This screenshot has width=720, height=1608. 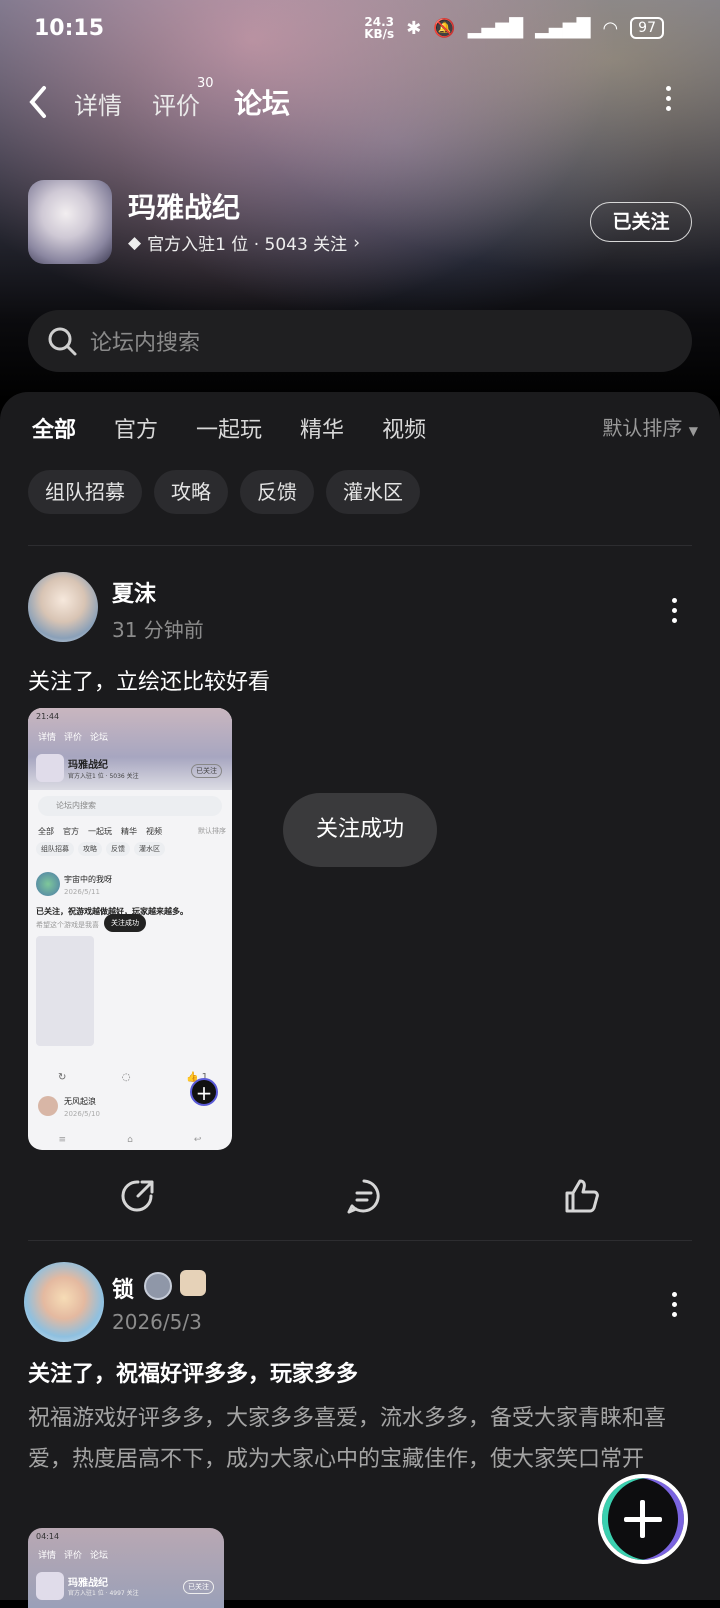 I want to click on post-username: 夏沫, so click(x=134, y=592).